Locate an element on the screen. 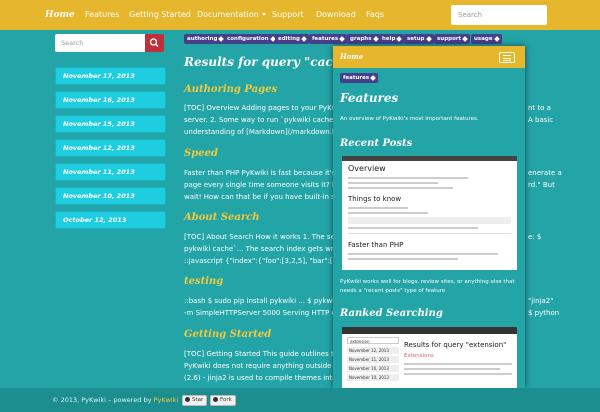 This screenshot has width=600, height=412. github-fork-button: Fork is located at coordinates (223, 400).